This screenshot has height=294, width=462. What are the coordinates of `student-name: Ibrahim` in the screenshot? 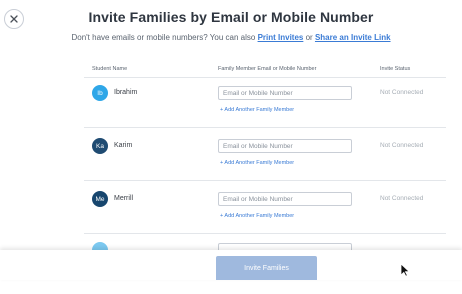 It's located at (126, 92).